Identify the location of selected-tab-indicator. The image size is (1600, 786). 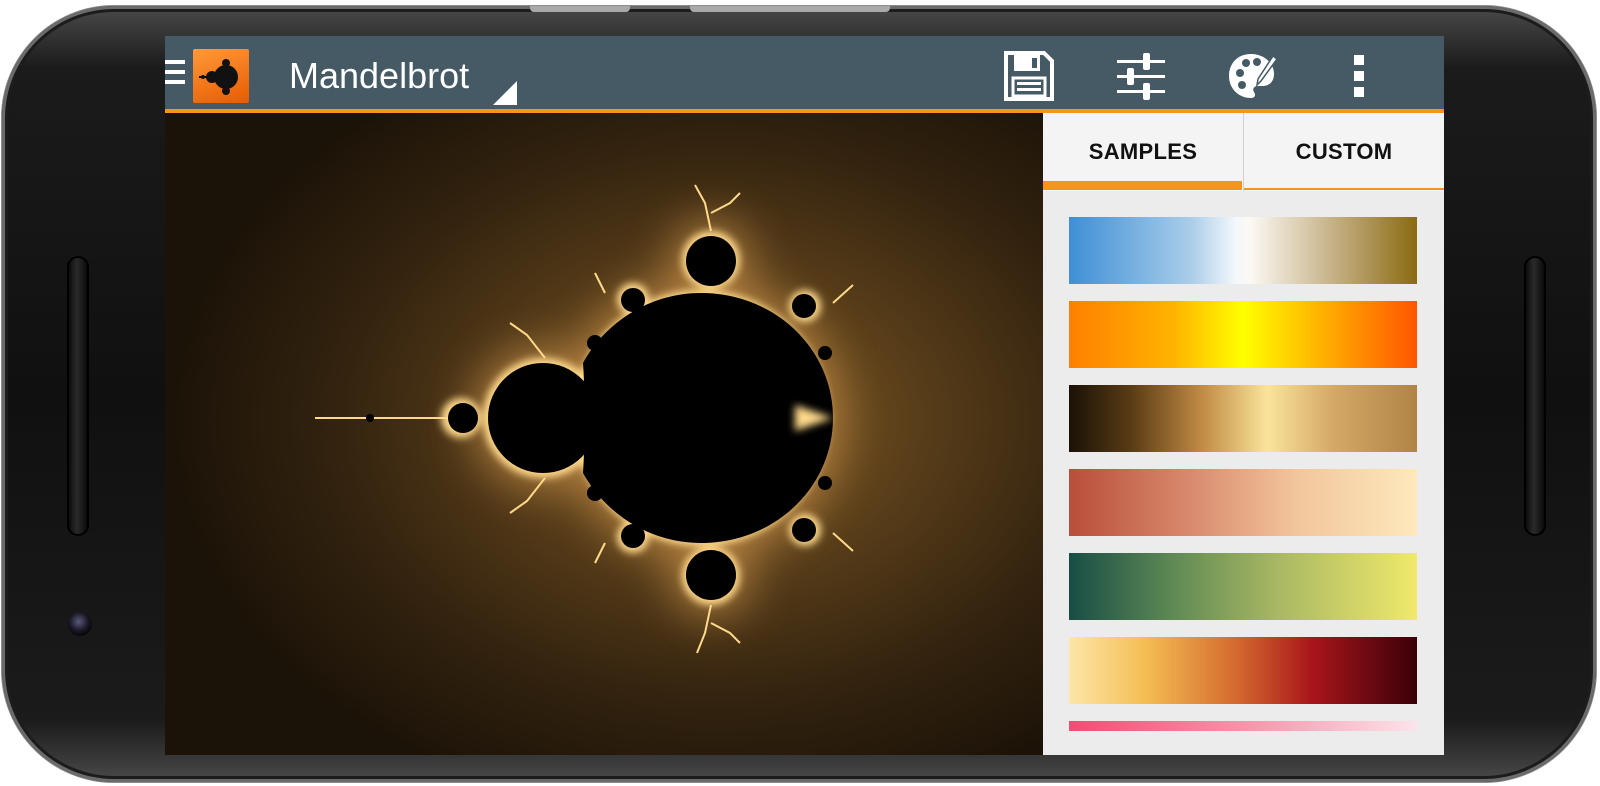
(1142, 185).